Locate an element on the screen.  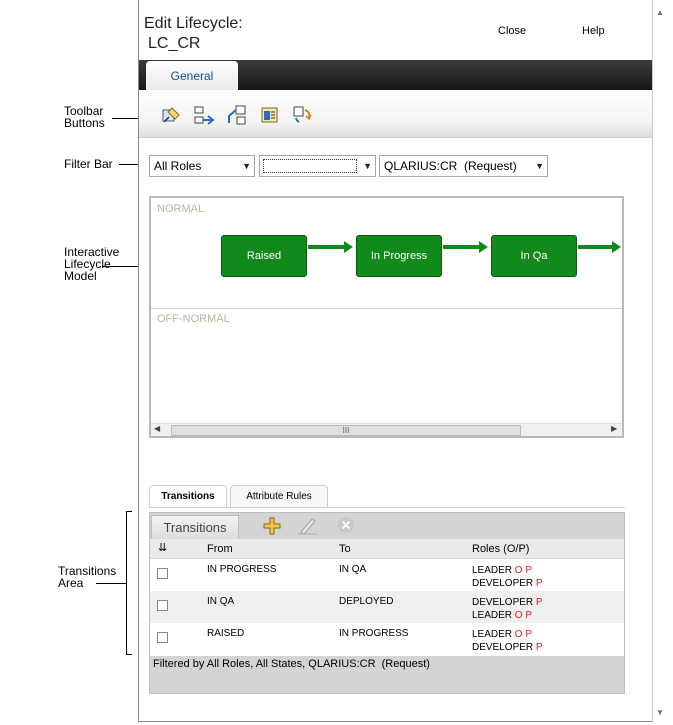
lane-label-normal: NORMAL is located at coordinates (181, 209).